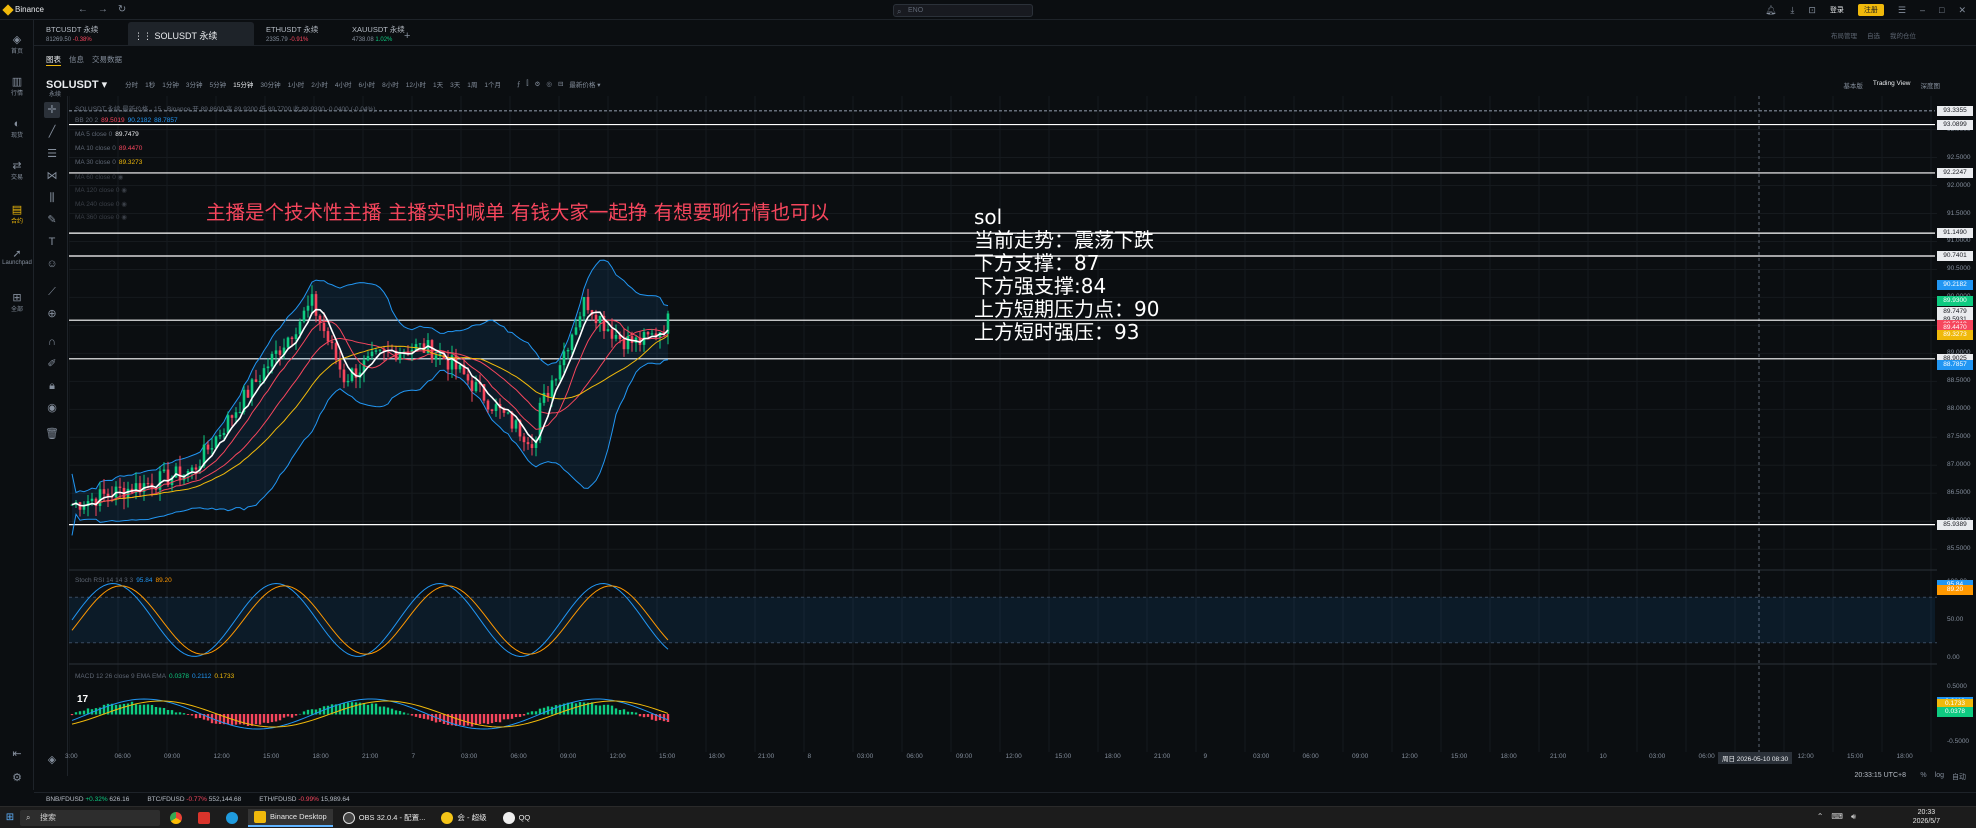  What do you see at coordinates (1873, 35) in the screenshot?
I see `favorites-link: 自选` at bounding box center [1873, 35].